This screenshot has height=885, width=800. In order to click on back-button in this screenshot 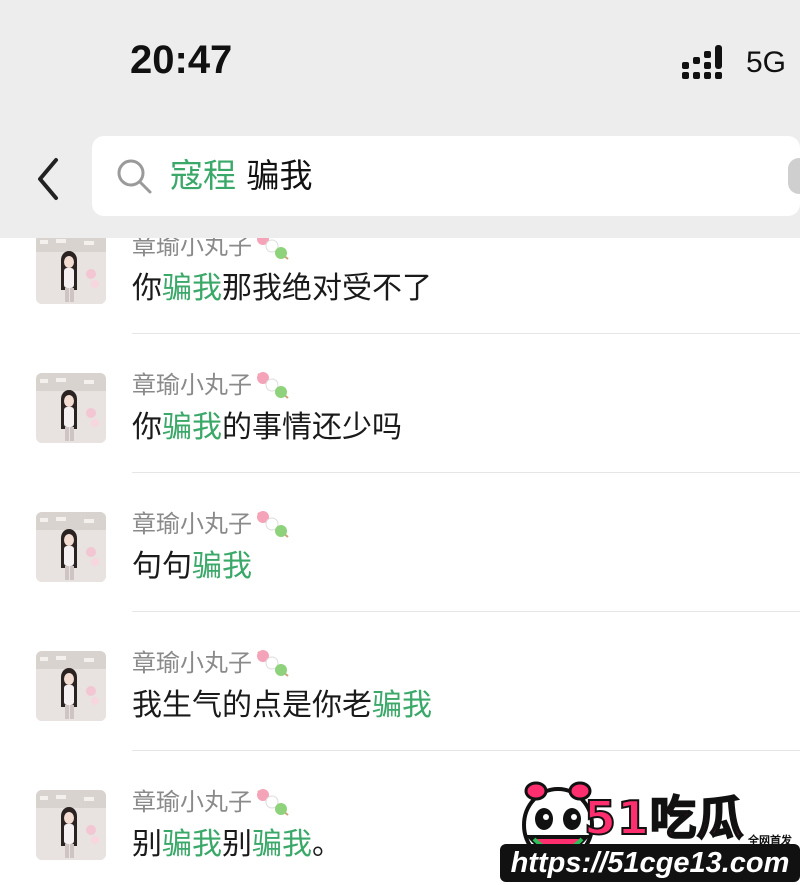, I will do `click(50, 179)`.